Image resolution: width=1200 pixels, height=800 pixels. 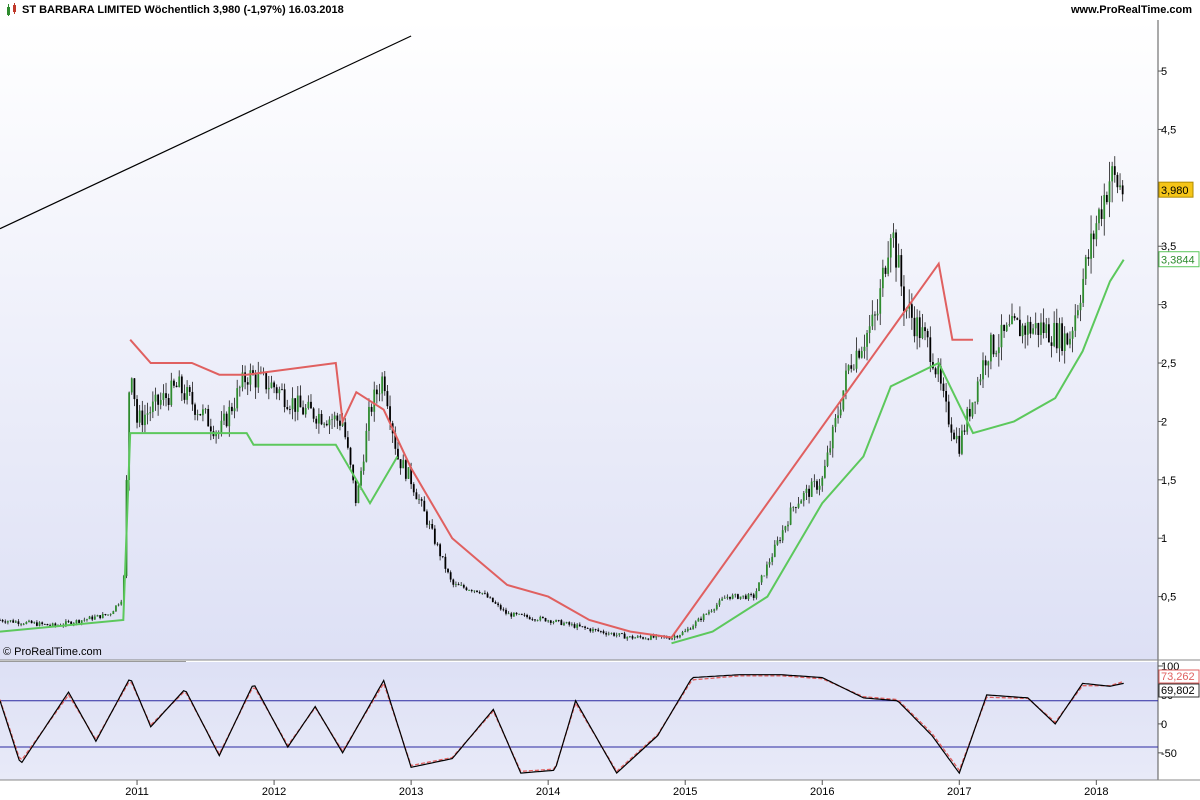 I want to click on y-tick-label: 1, so click(x=1164, y=539).